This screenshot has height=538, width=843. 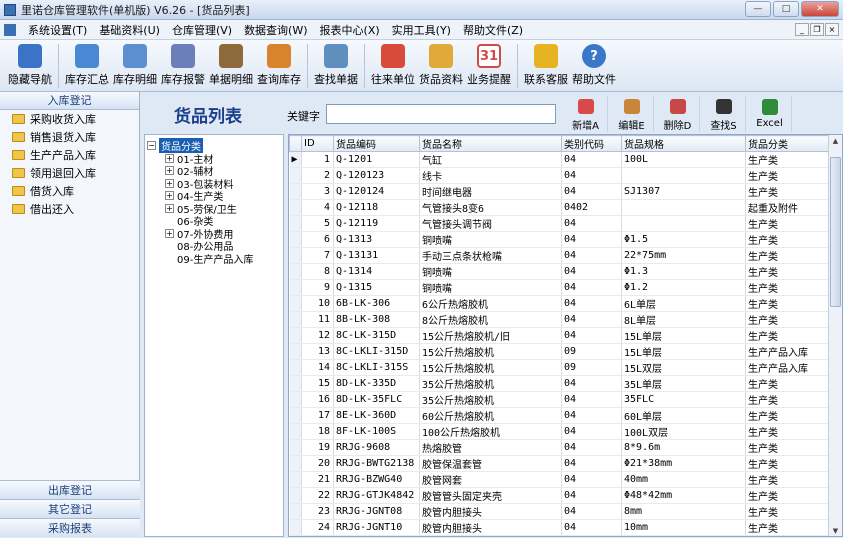 What do you see at coordinates (560, 239) in the screenshot?
I see `table-row: 6 Q-1313 铜喷嘴 04 Φ1.5 生产类` at bounding box center [560, 239].